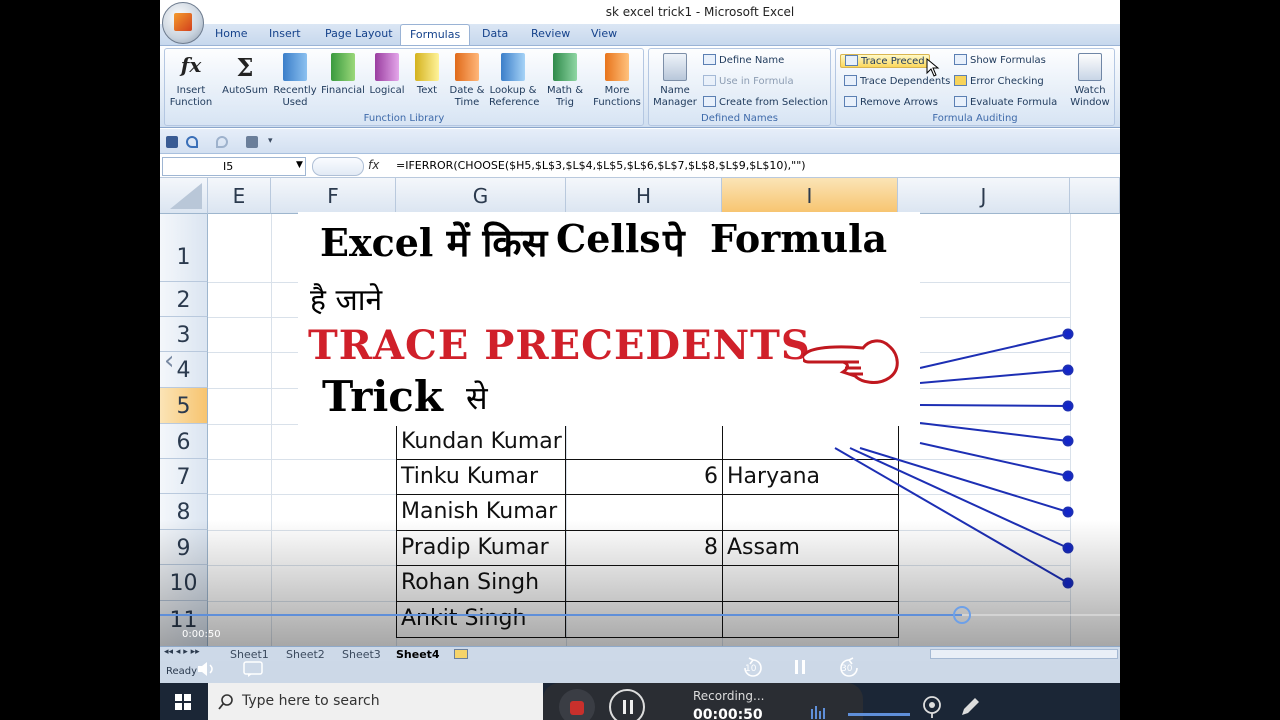  What do you see at coordinates (404, 118) in the screenshot?
I see `group-label: Function Library` at bounding box center [404, 118].